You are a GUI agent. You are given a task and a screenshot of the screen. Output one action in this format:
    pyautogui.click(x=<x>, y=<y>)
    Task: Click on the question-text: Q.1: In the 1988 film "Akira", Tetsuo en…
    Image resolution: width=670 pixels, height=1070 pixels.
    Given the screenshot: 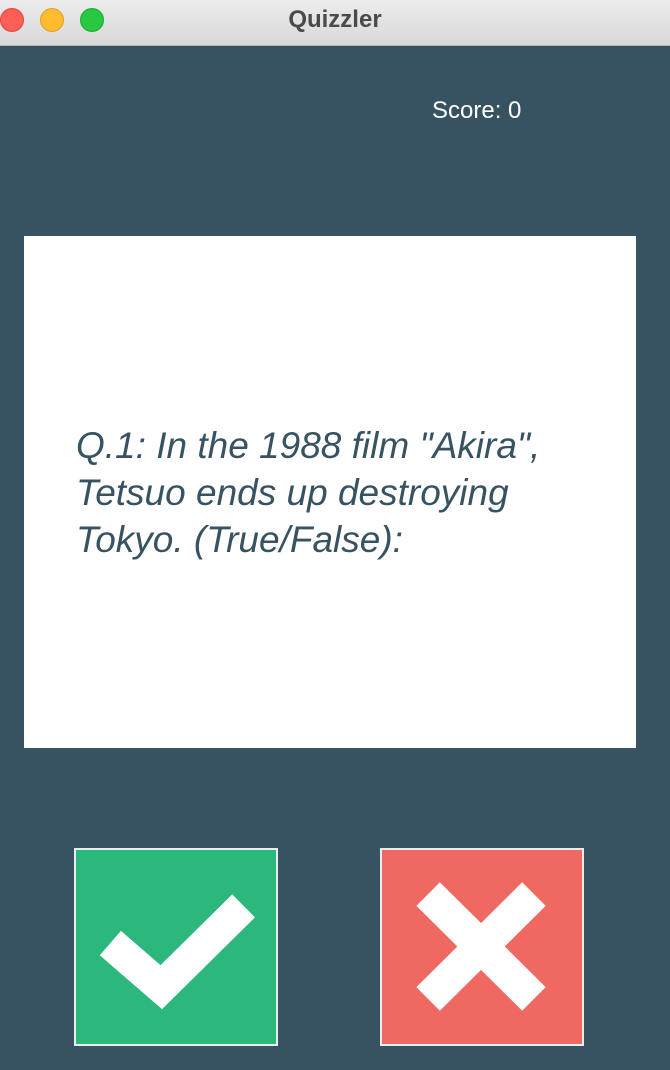 What is the action you would take?
    pyautogui.click(x=308, y=492)
    